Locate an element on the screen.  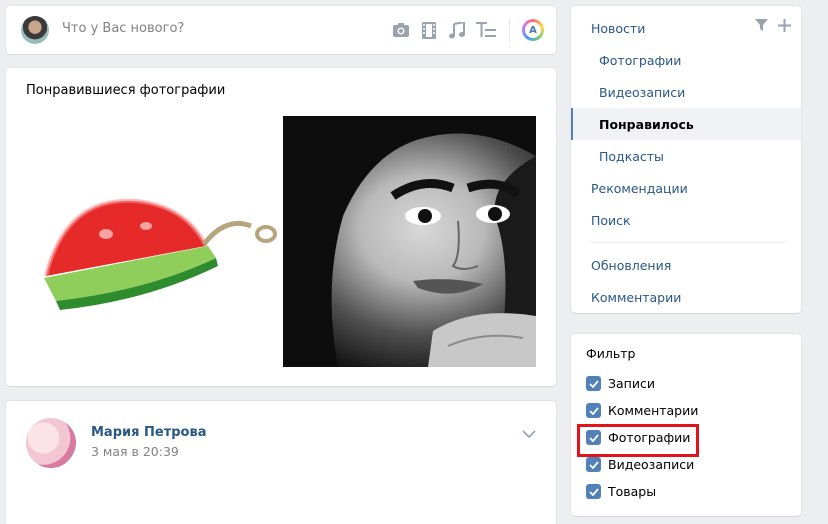
filter-option-videos: Видеозаписи is located at coordinates (640, 464).